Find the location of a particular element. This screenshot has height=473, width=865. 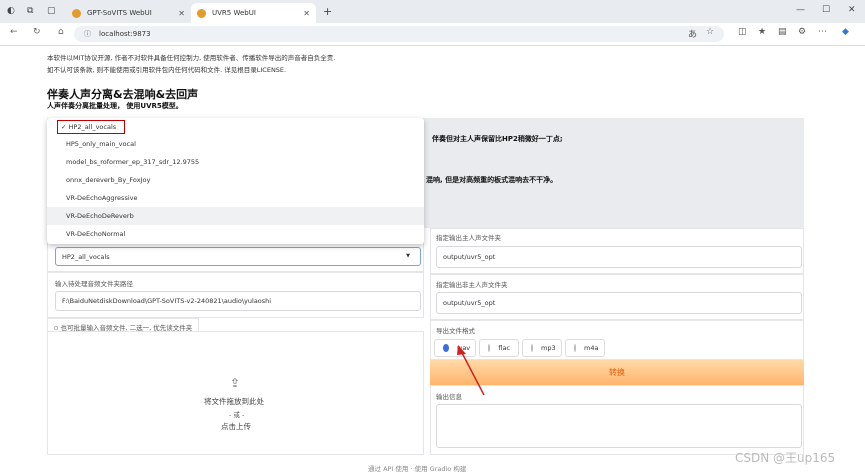

vocal-out-field: output/uvr5_opt is located at coordinates (619, 257).